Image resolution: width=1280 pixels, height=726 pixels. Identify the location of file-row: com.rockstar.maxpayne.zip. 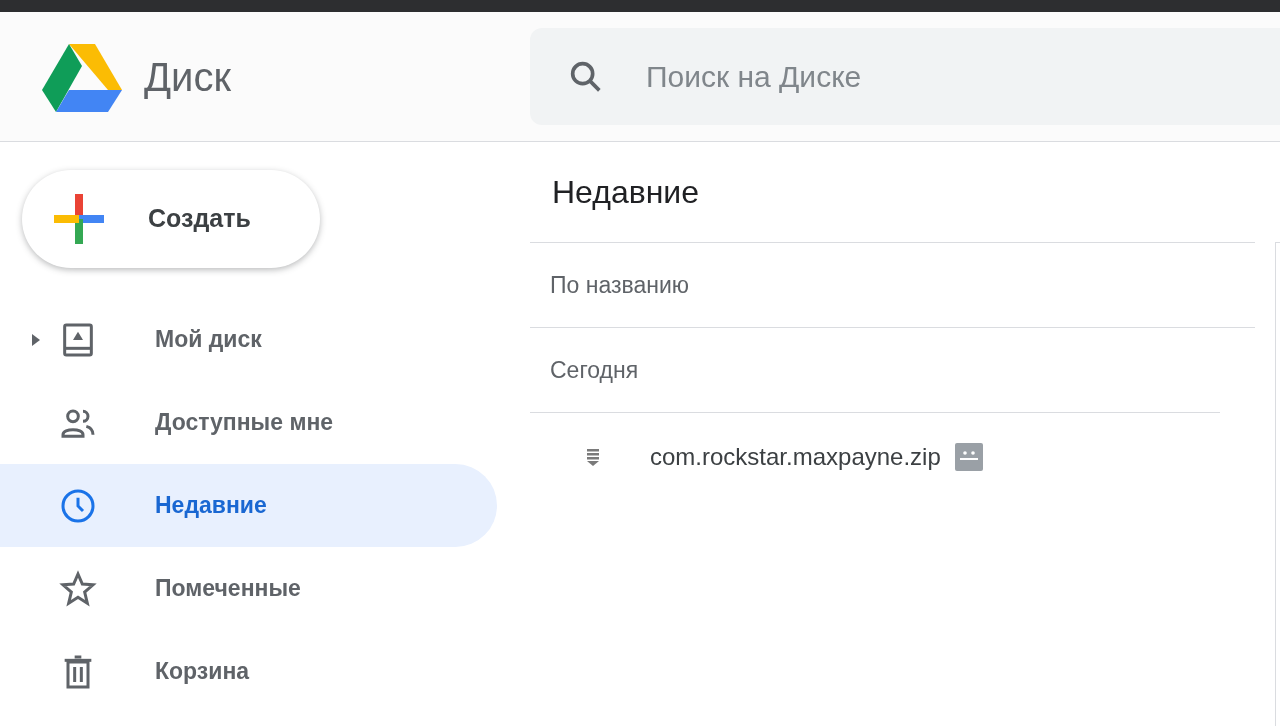
(892, 457).